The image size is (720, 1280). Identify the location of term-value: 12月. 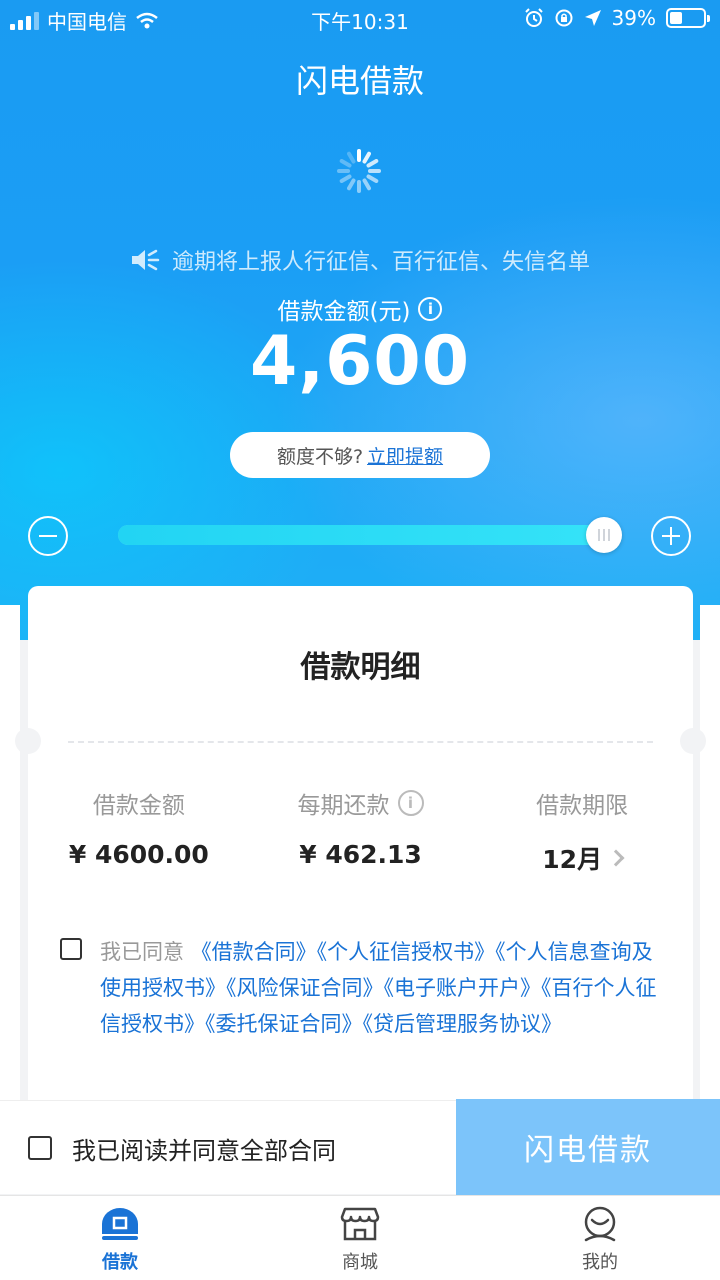
(572, 858).